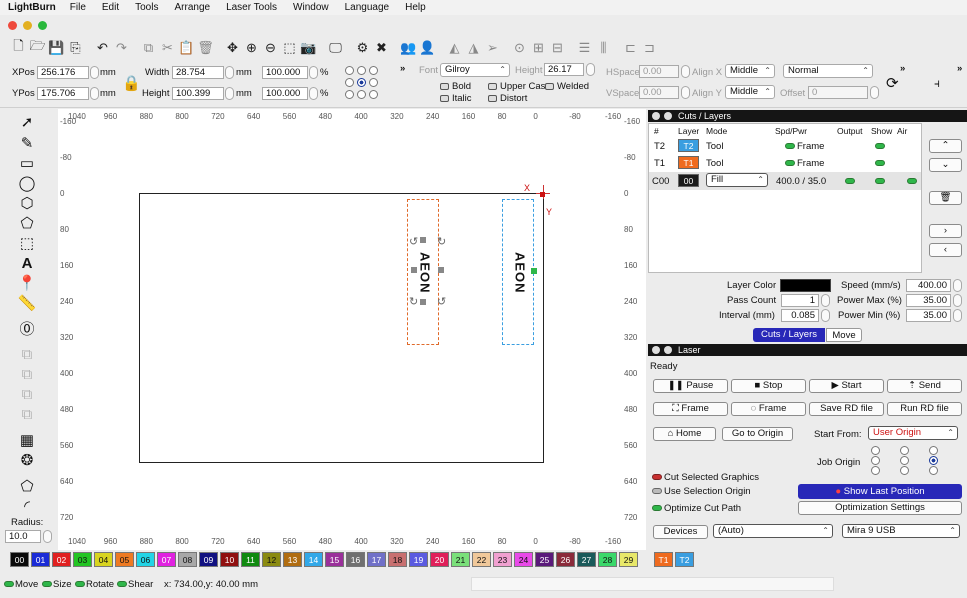  I want to click on save-icon: 💾, so click(56, 48).